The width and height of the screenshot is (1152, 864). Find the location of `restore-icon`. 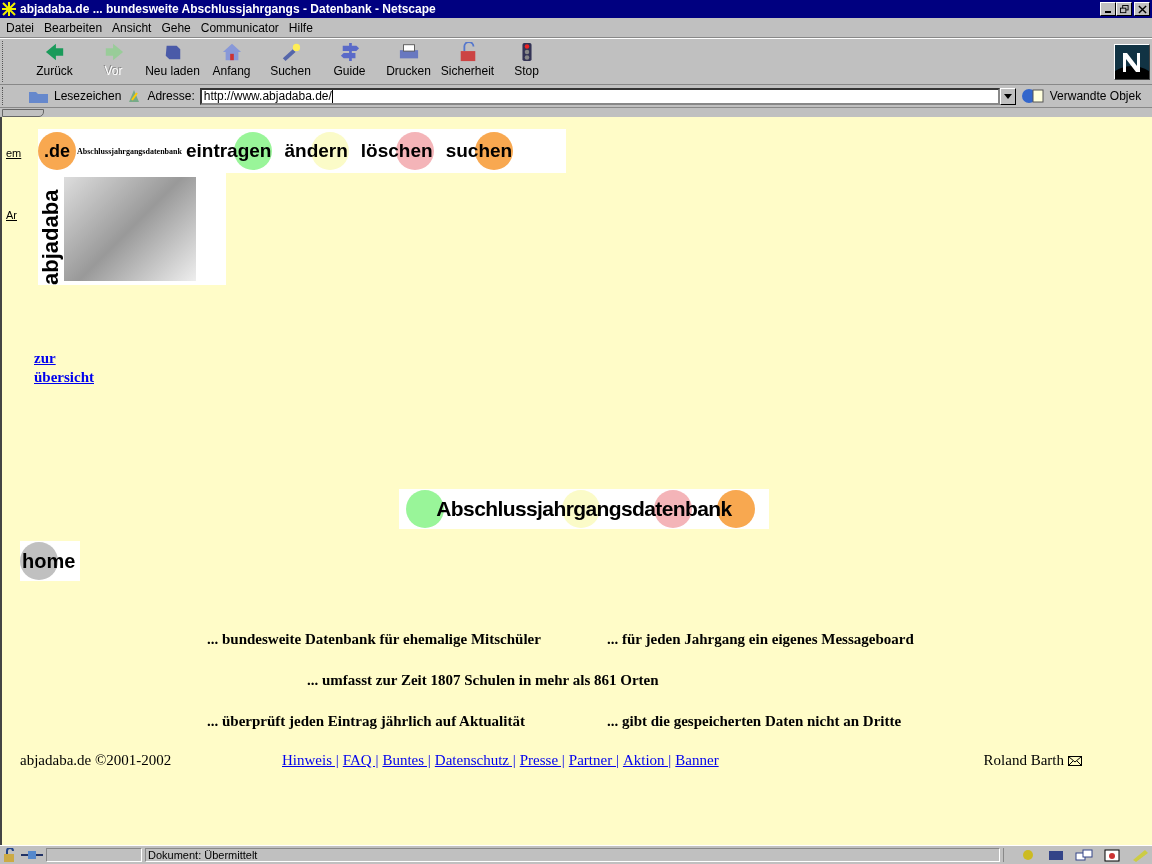

restore-icon is located at coordinates (1124, 9).